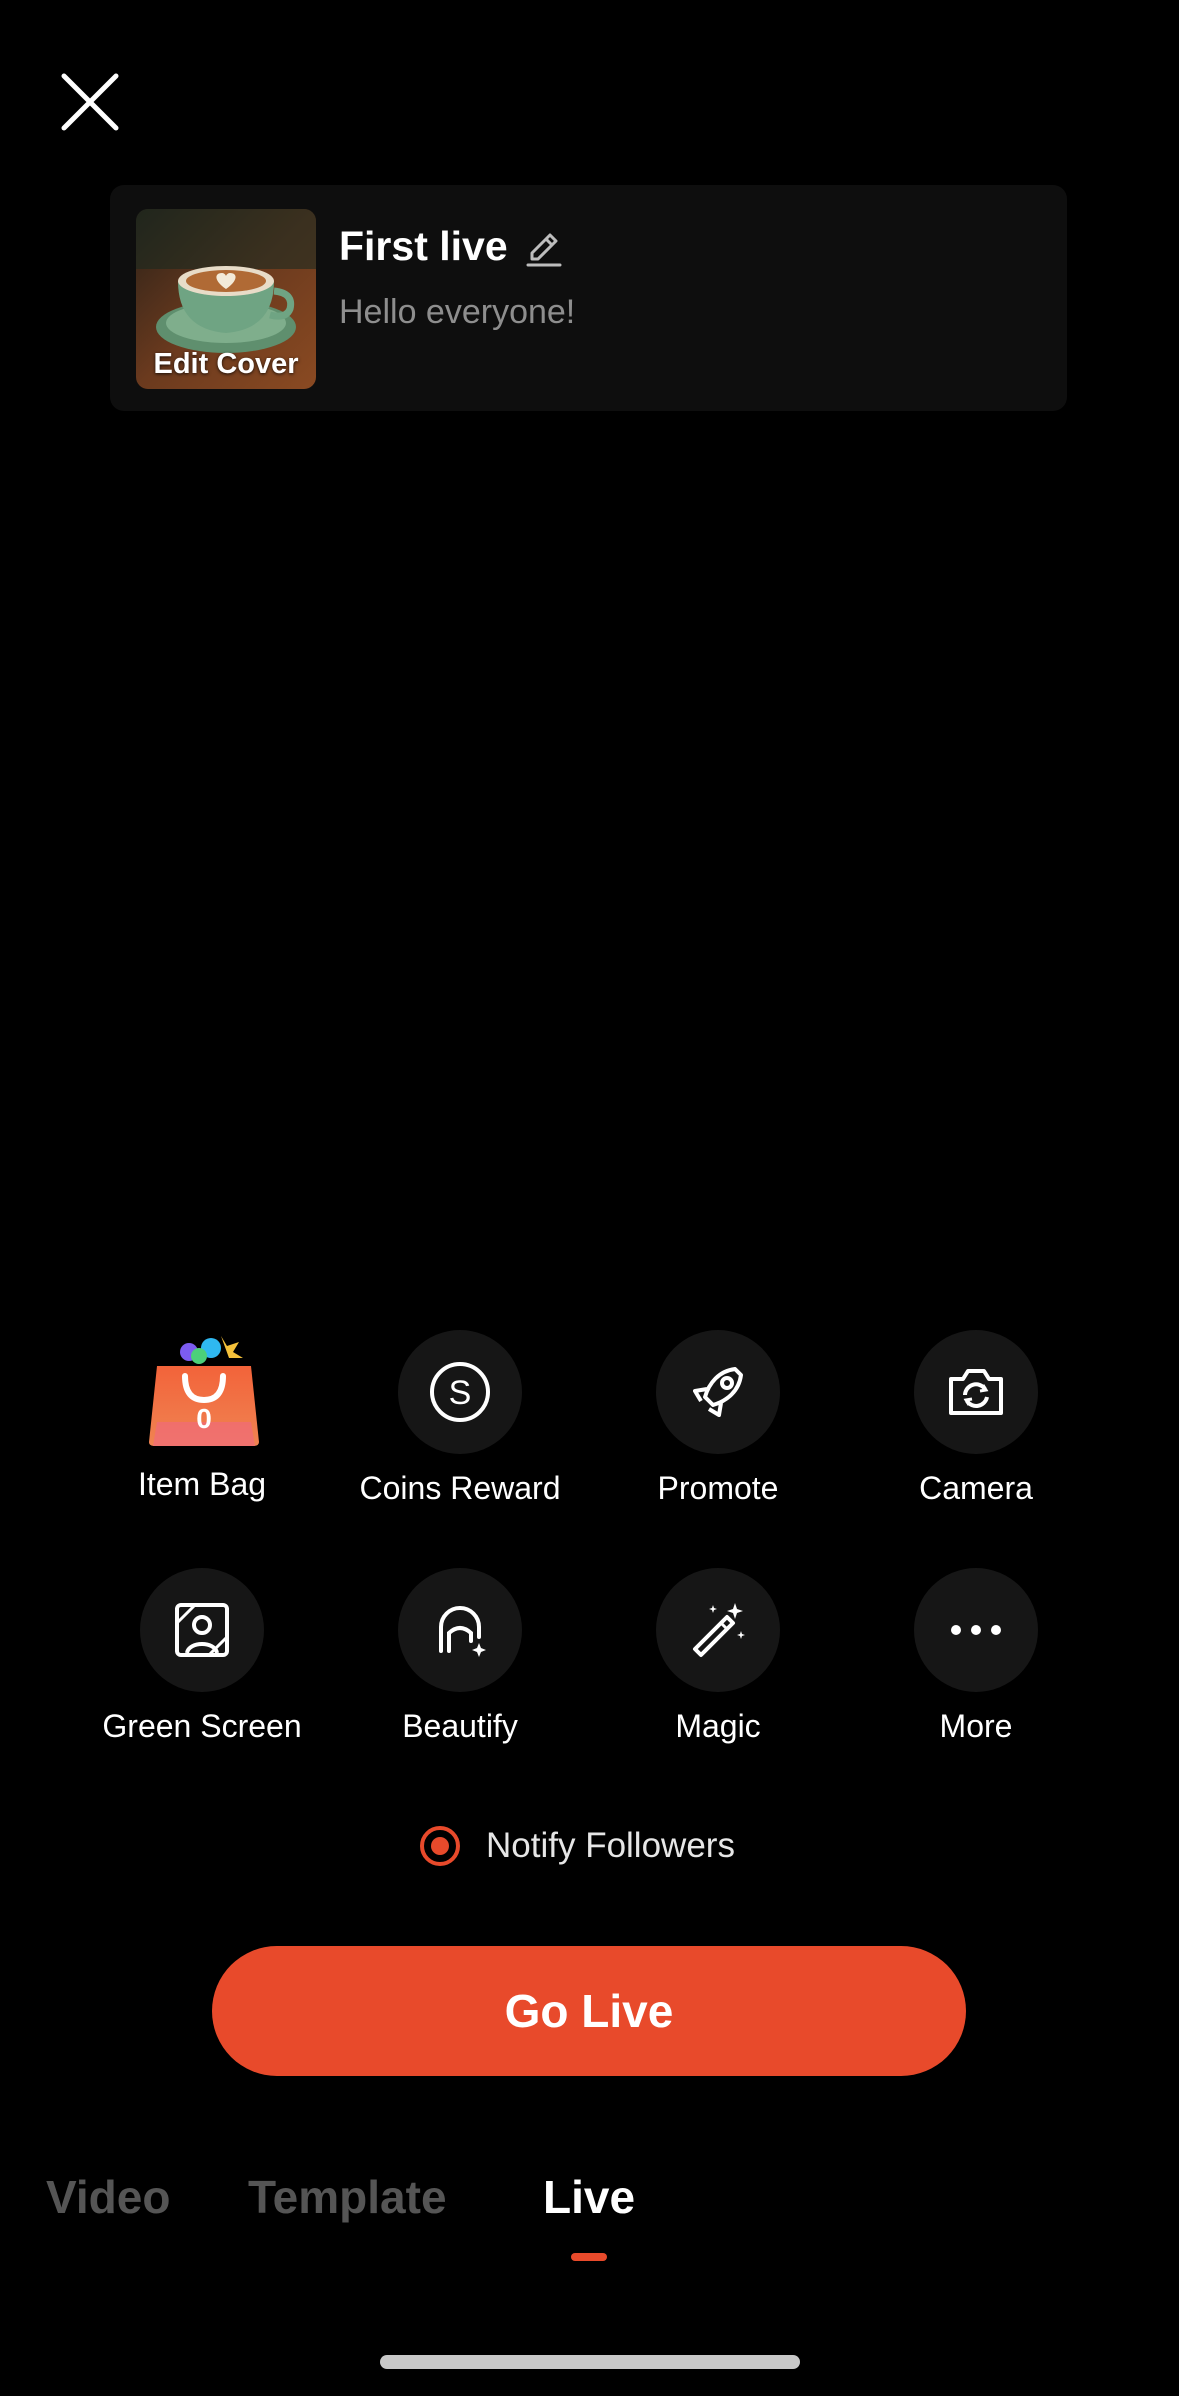 This screenshot has height=2396, width=1179. What do you see at coordinates (204, 1391) in the screenshot?
I see `shopping-bag-icon: 0` at bounding box center [204, 1391].